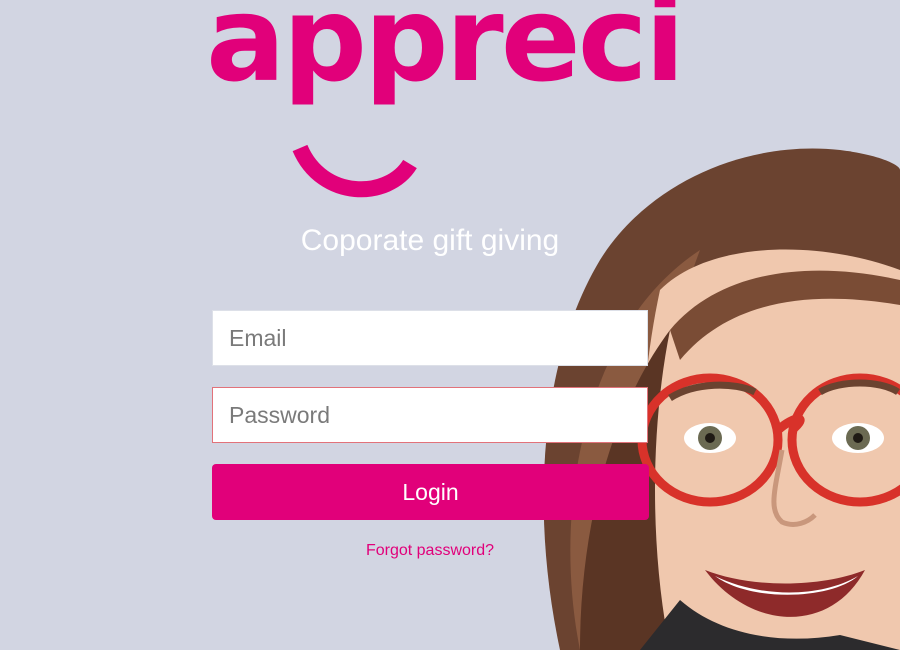 The image size is (900, 650). Describe the element at coordinates (430, 492) in the screenshot. I see `login-button: Login` at that location.